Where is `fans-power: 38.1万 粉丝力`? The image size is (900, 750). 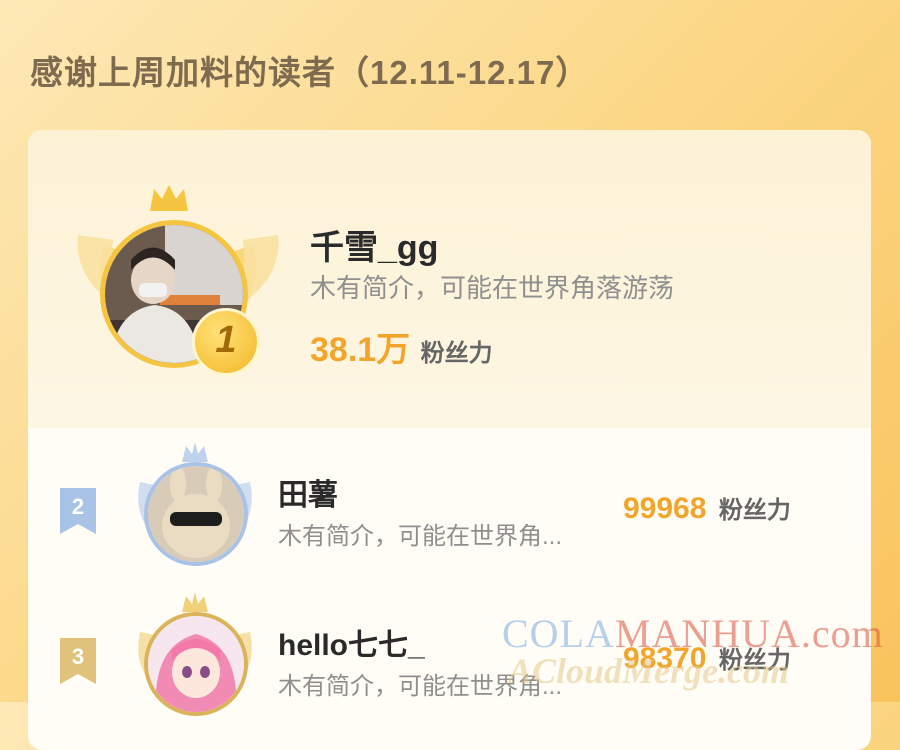 fans-power: 38.1万 粉丝力 is located at coordinates (401, 346).